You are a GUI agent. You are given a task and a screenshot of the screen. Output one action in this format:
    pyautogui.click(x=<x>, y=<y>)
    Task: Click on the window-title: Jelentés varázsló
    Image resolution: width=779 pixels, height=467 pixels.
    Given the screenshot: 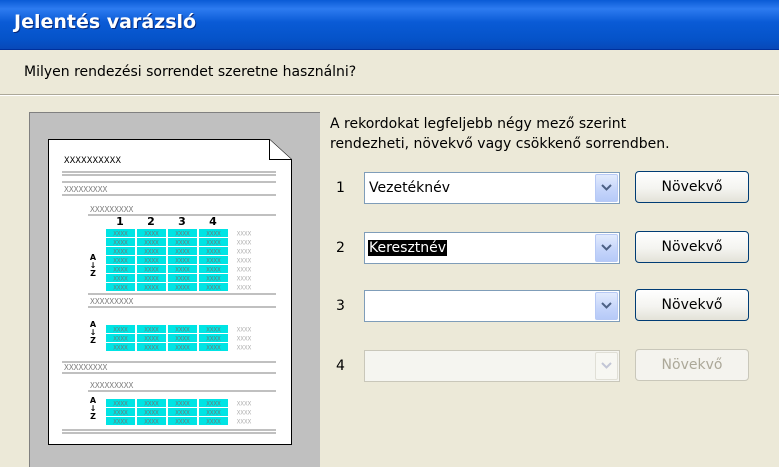 What is the action you would take?
    pyautogui.click(x=105, y=22)
    